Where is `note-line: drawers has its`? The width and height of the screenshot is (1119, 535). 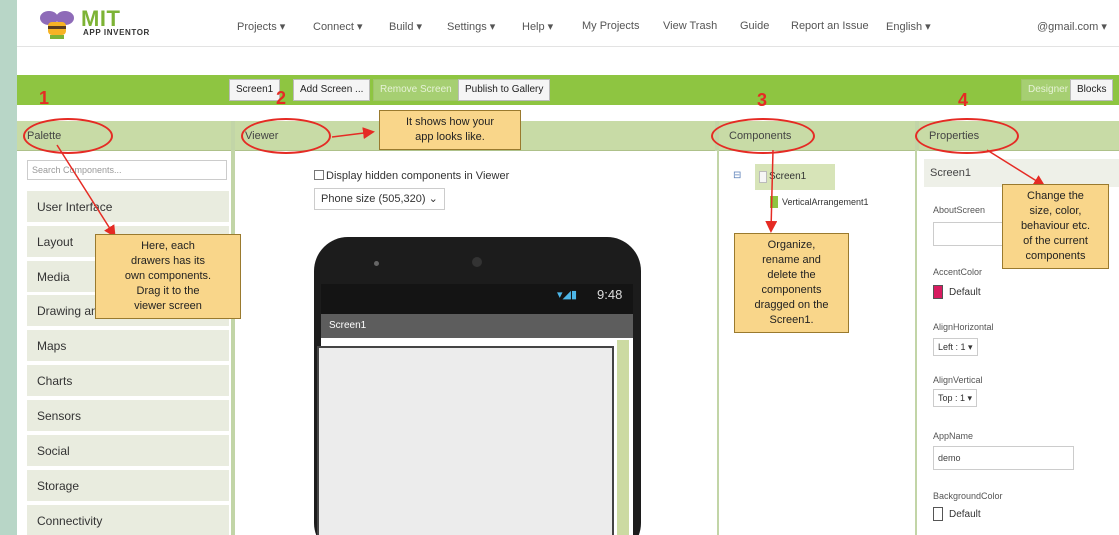 note-line: drawers has its is located at coordinates (168, 261).